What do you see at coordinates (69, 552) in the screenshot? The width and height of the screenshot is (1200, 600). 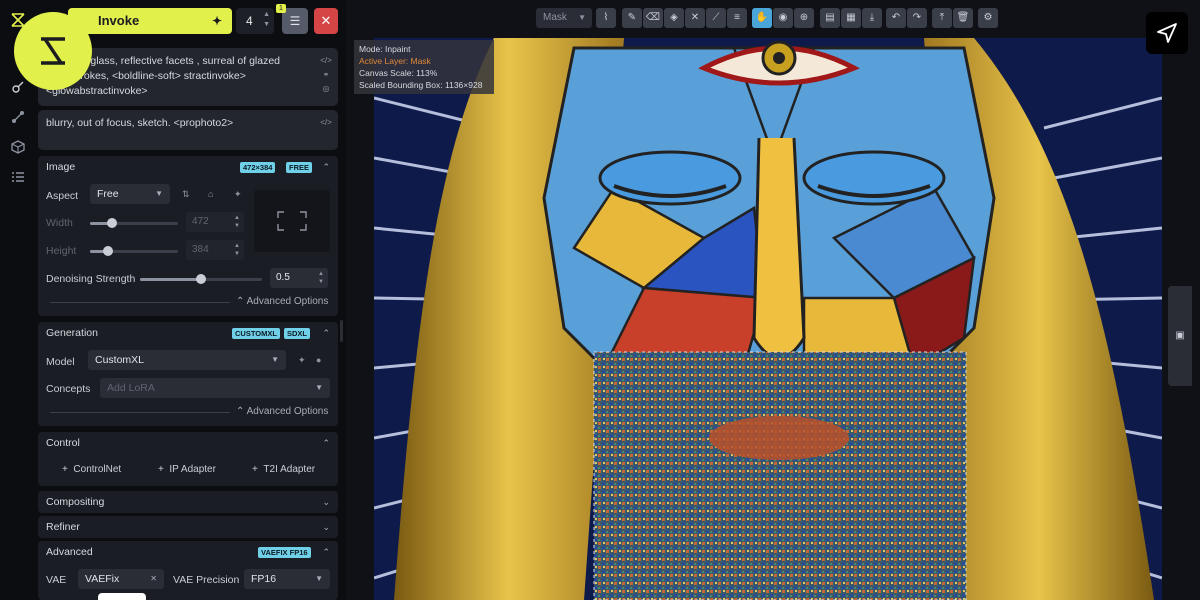 I see `advanced-section-title: Advanced` at bounding box center [69, 552].